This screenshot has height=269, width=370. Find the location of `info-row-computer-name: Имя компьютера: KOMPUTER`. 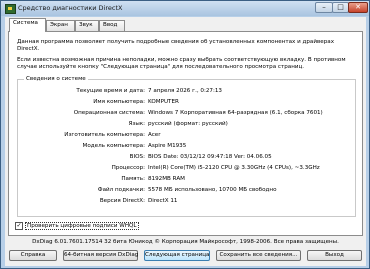

info-row-computer-name: Имя компьютера: KOMPUTER is located at coordinates (187, 102).